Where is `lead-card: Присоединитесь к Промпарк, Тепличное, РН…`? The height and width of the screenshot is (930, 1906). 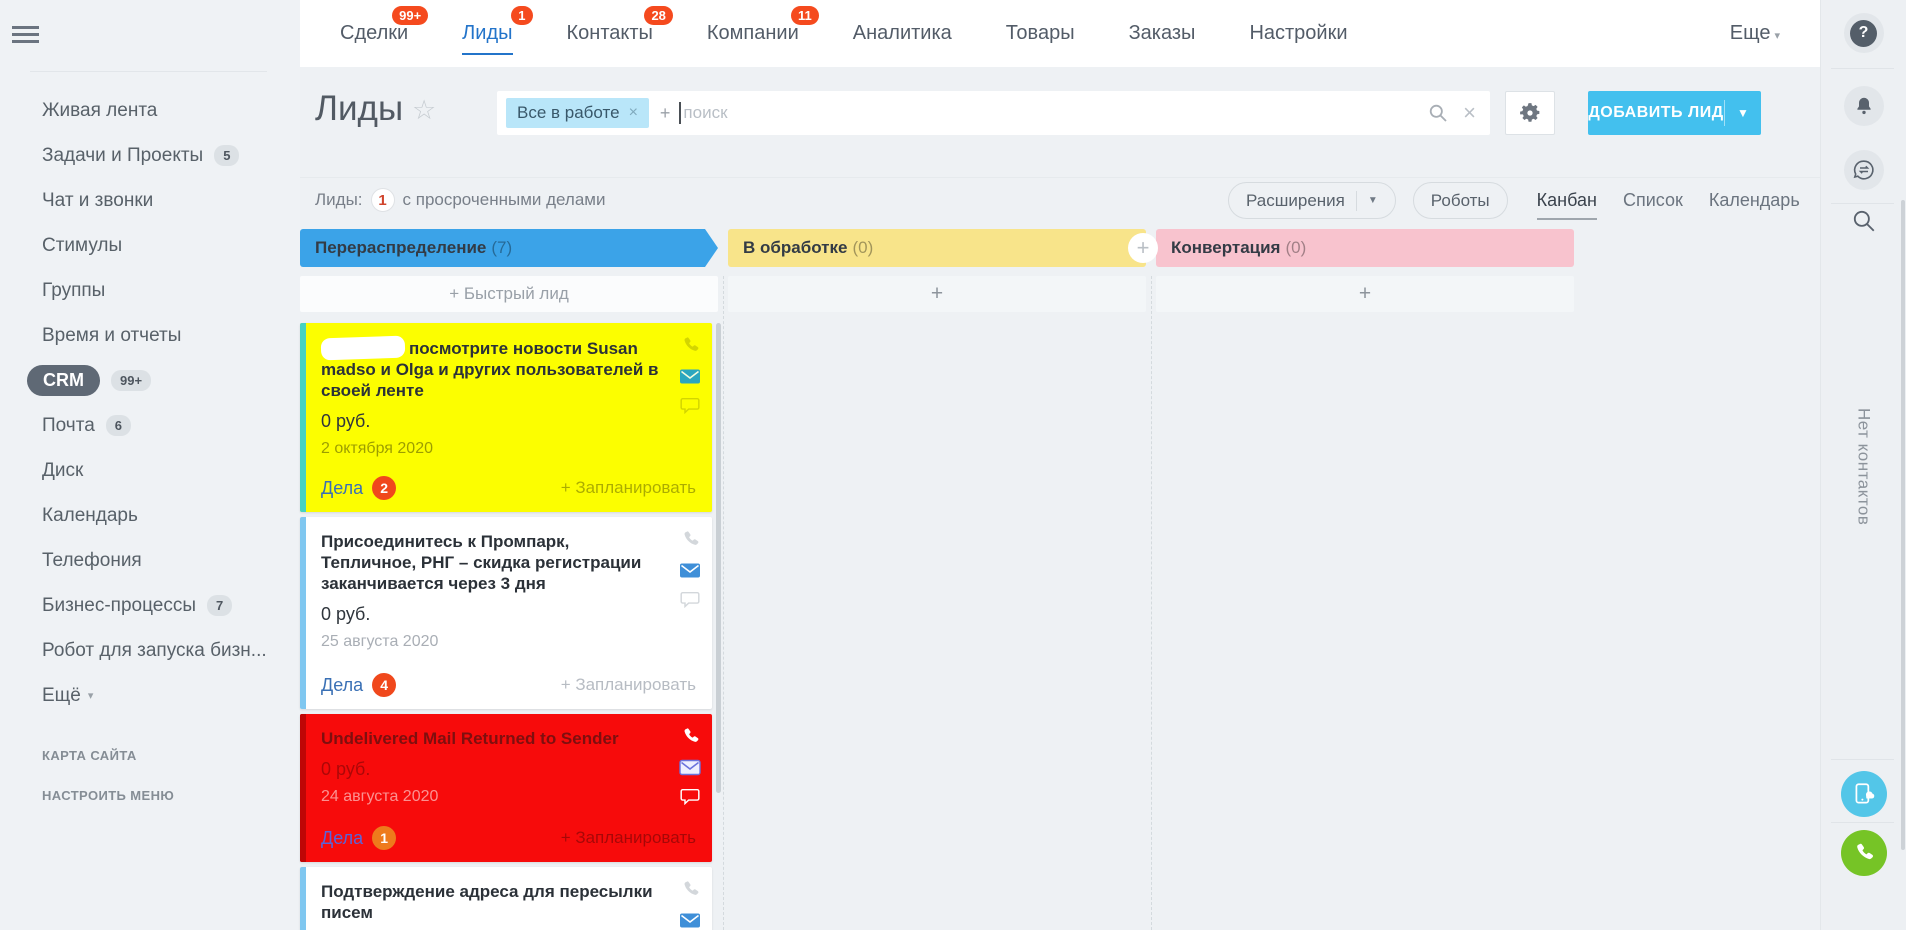
lead-card: Присоединитесь к Промпарк, Тепличное, РН… is located at coordinates (506, 613).